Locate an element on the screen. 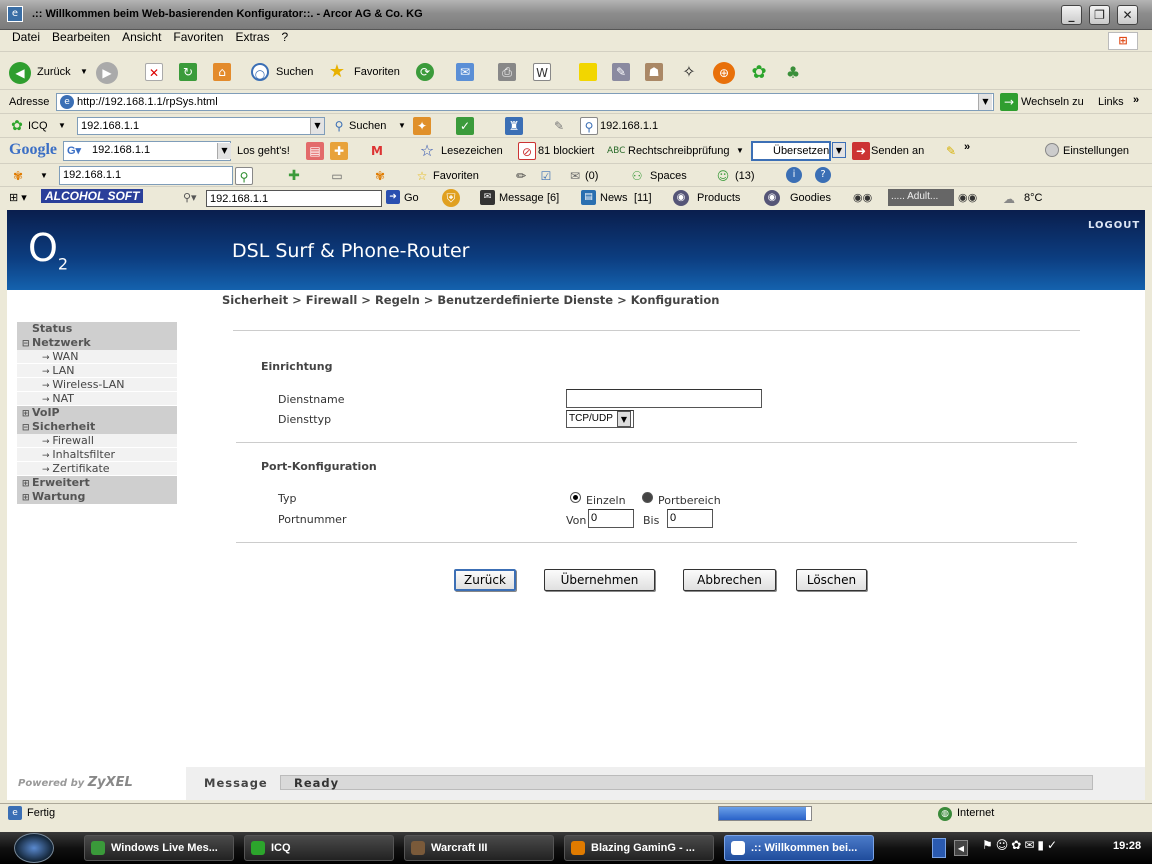 The height and width of the screenshot is (864, 1152). bookmarks-button: Lesezeichen is located at coordinates (472, 151).